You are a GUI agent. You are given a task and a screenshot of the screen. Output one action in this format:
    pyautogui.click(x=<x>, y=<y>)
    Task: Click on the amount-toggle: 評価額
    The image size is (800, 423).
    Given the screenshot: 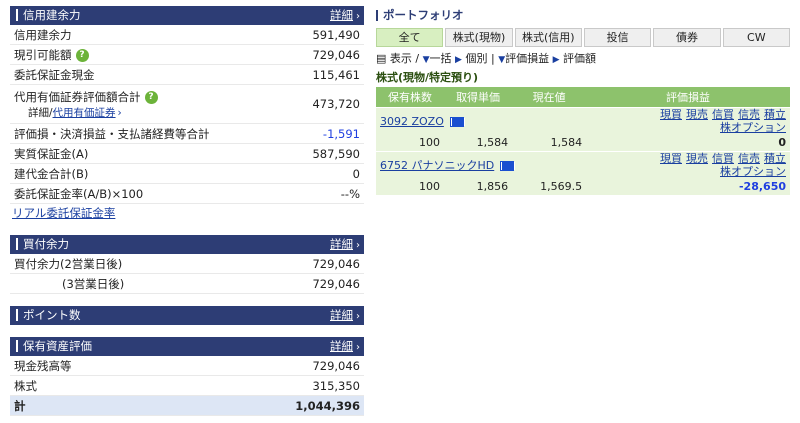 What is the action you would take?
    pyautogui.click(x=579, y=58)
    